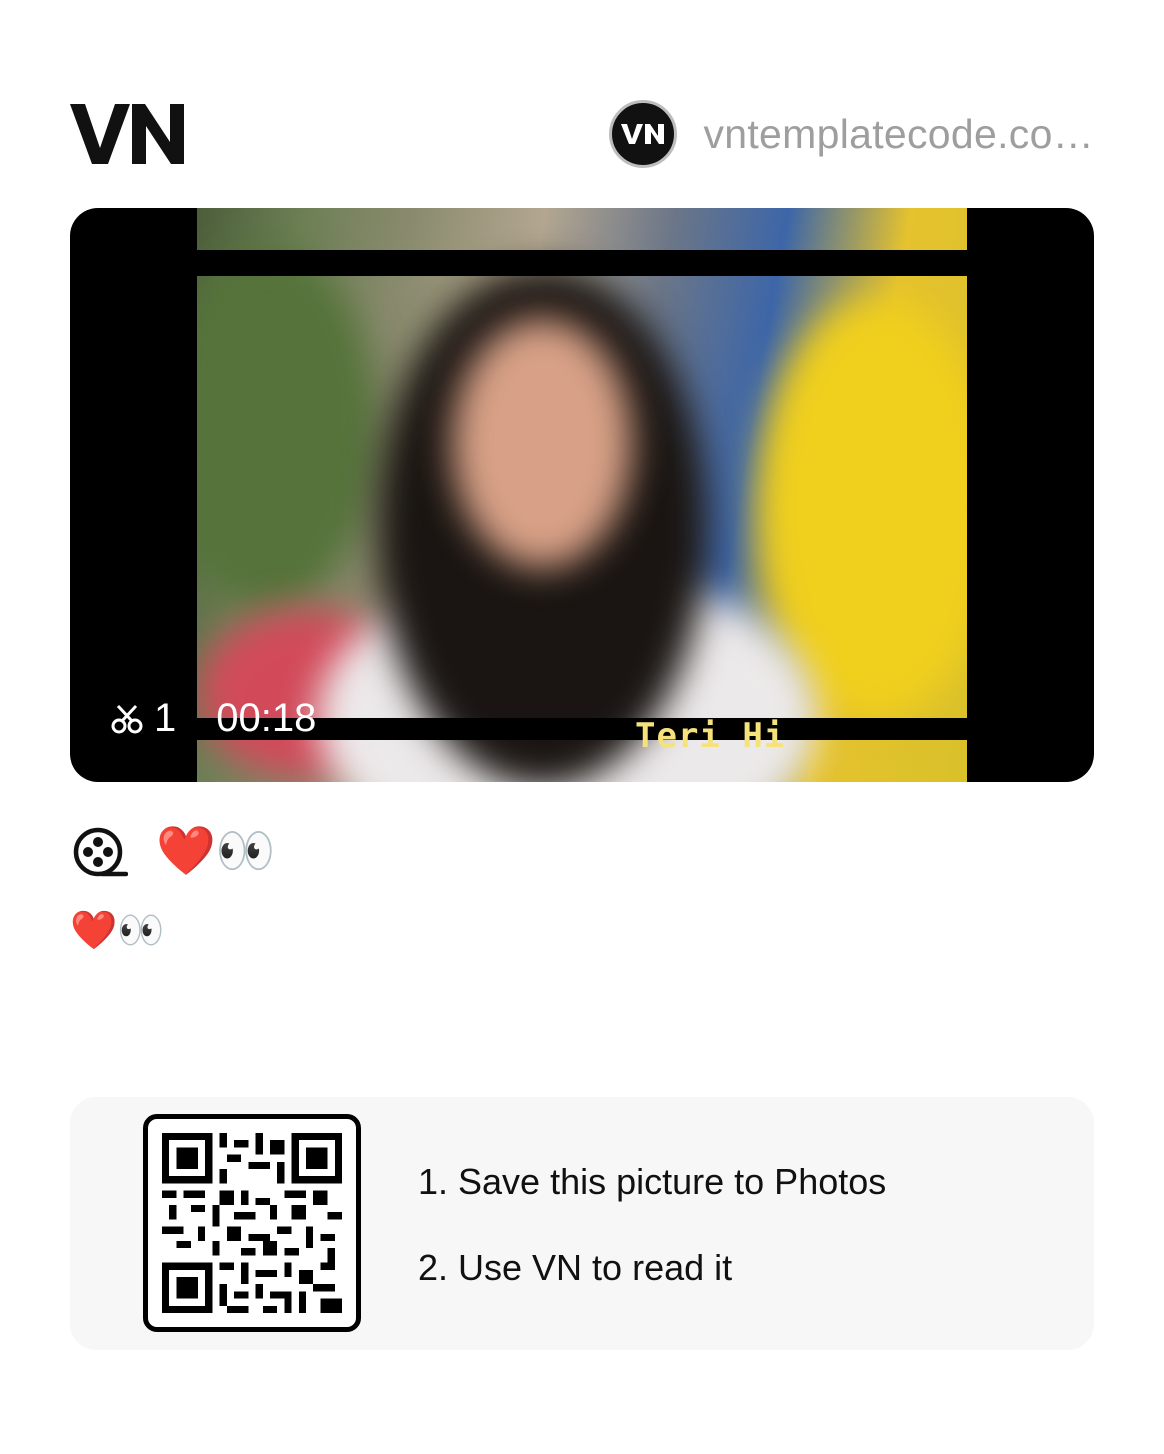 This screenshot has width=1164, height=1454. Describe the element at coordinates (216, 851) in the screenshot. I see `template-title: ❤️👀` at that location.